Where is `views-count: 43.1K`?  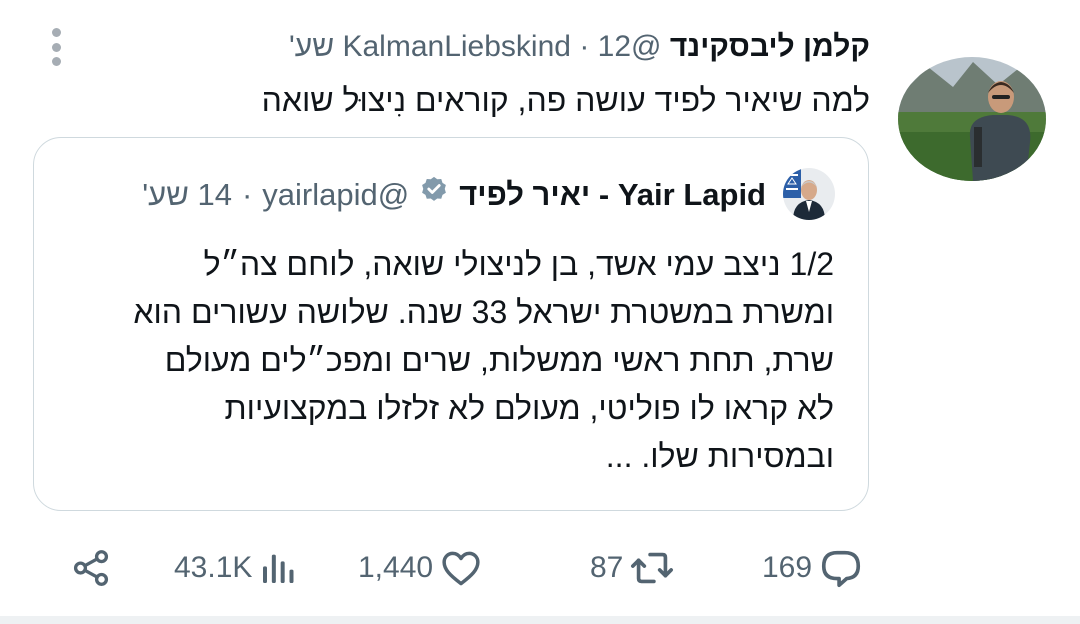 views-count: 43.1K is located at coordinates (213, 567).